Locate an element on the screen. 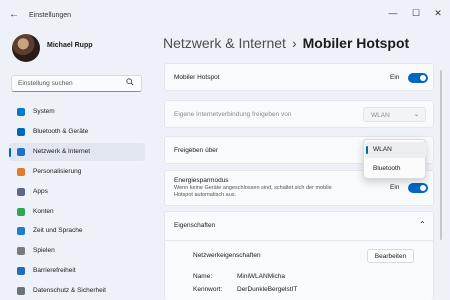 The image size is (450, 300). sidebar-item-shield: Datenschutz & Sicherheit is located at coordinates (77, 291).